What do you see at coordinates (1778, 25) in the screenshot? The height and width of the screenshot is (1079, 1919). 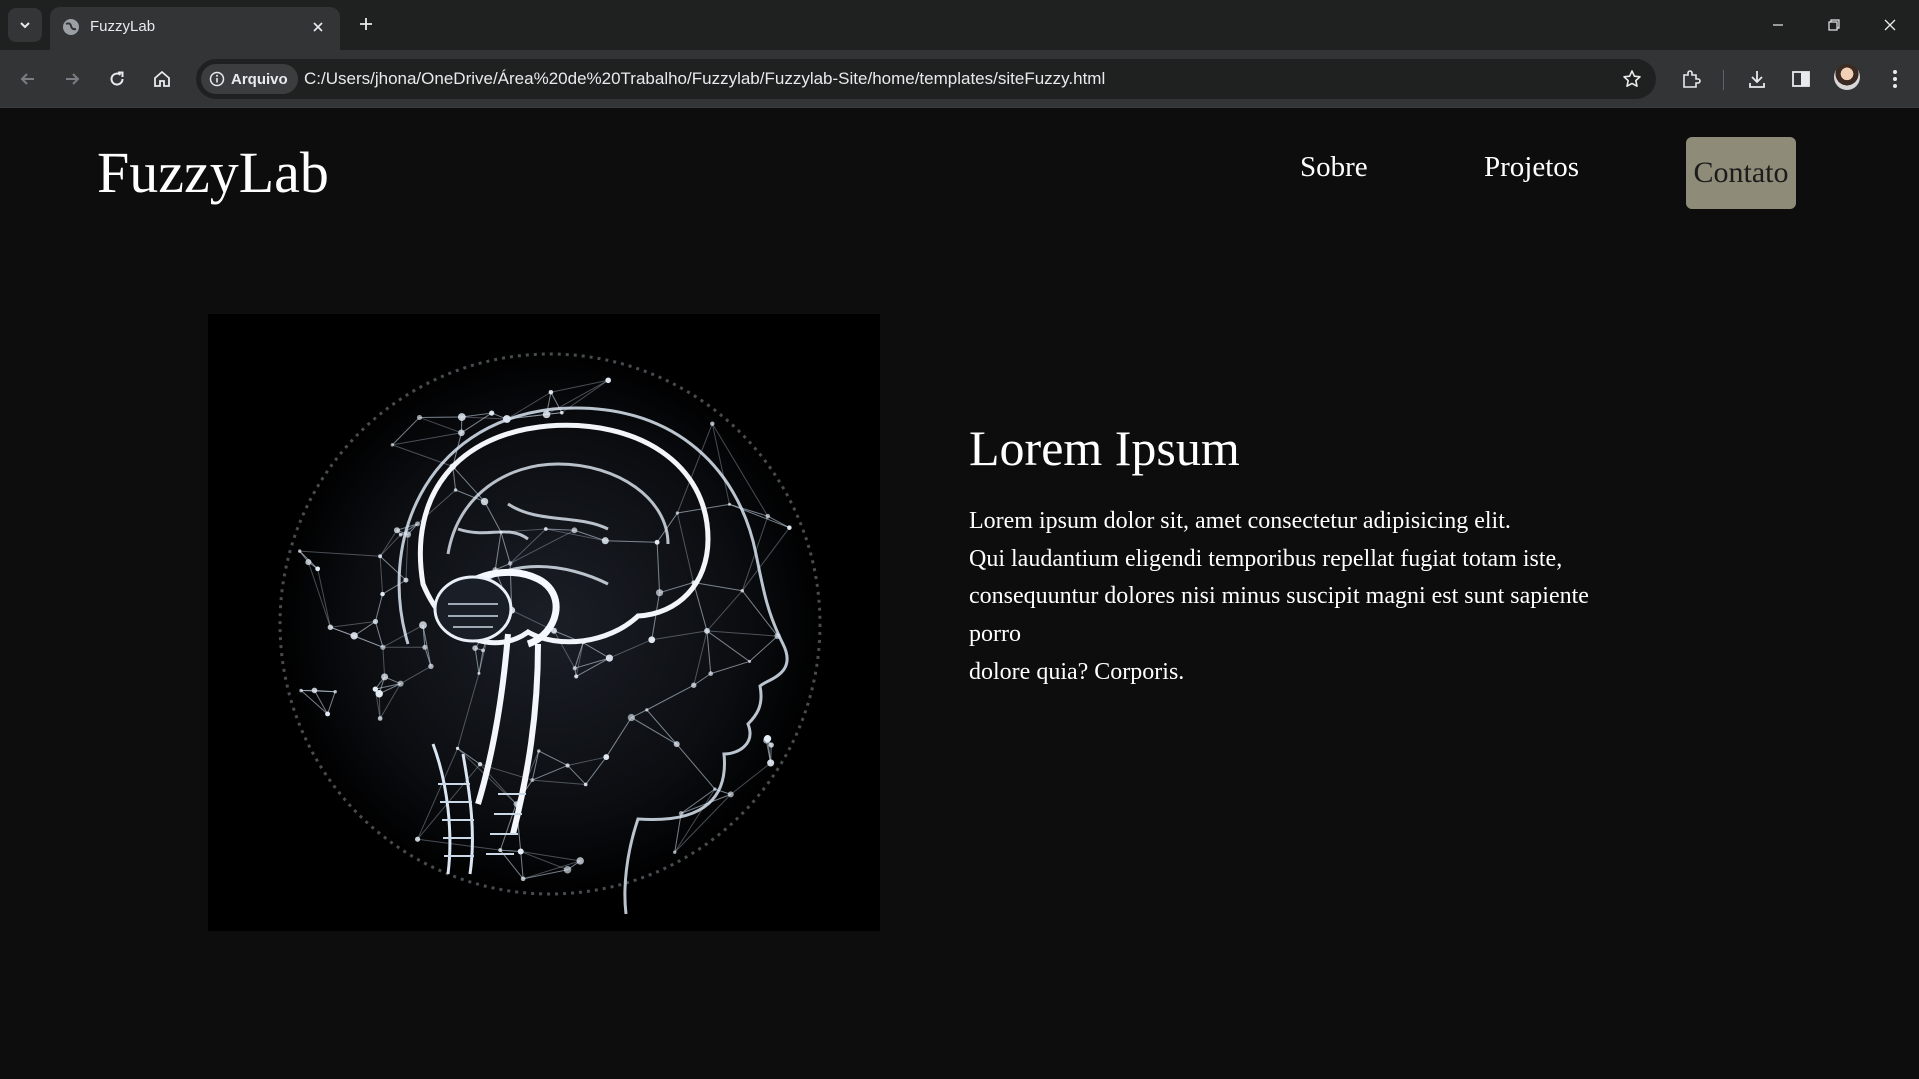 I see `minimize-icon` at bounding box center [1778, 25].